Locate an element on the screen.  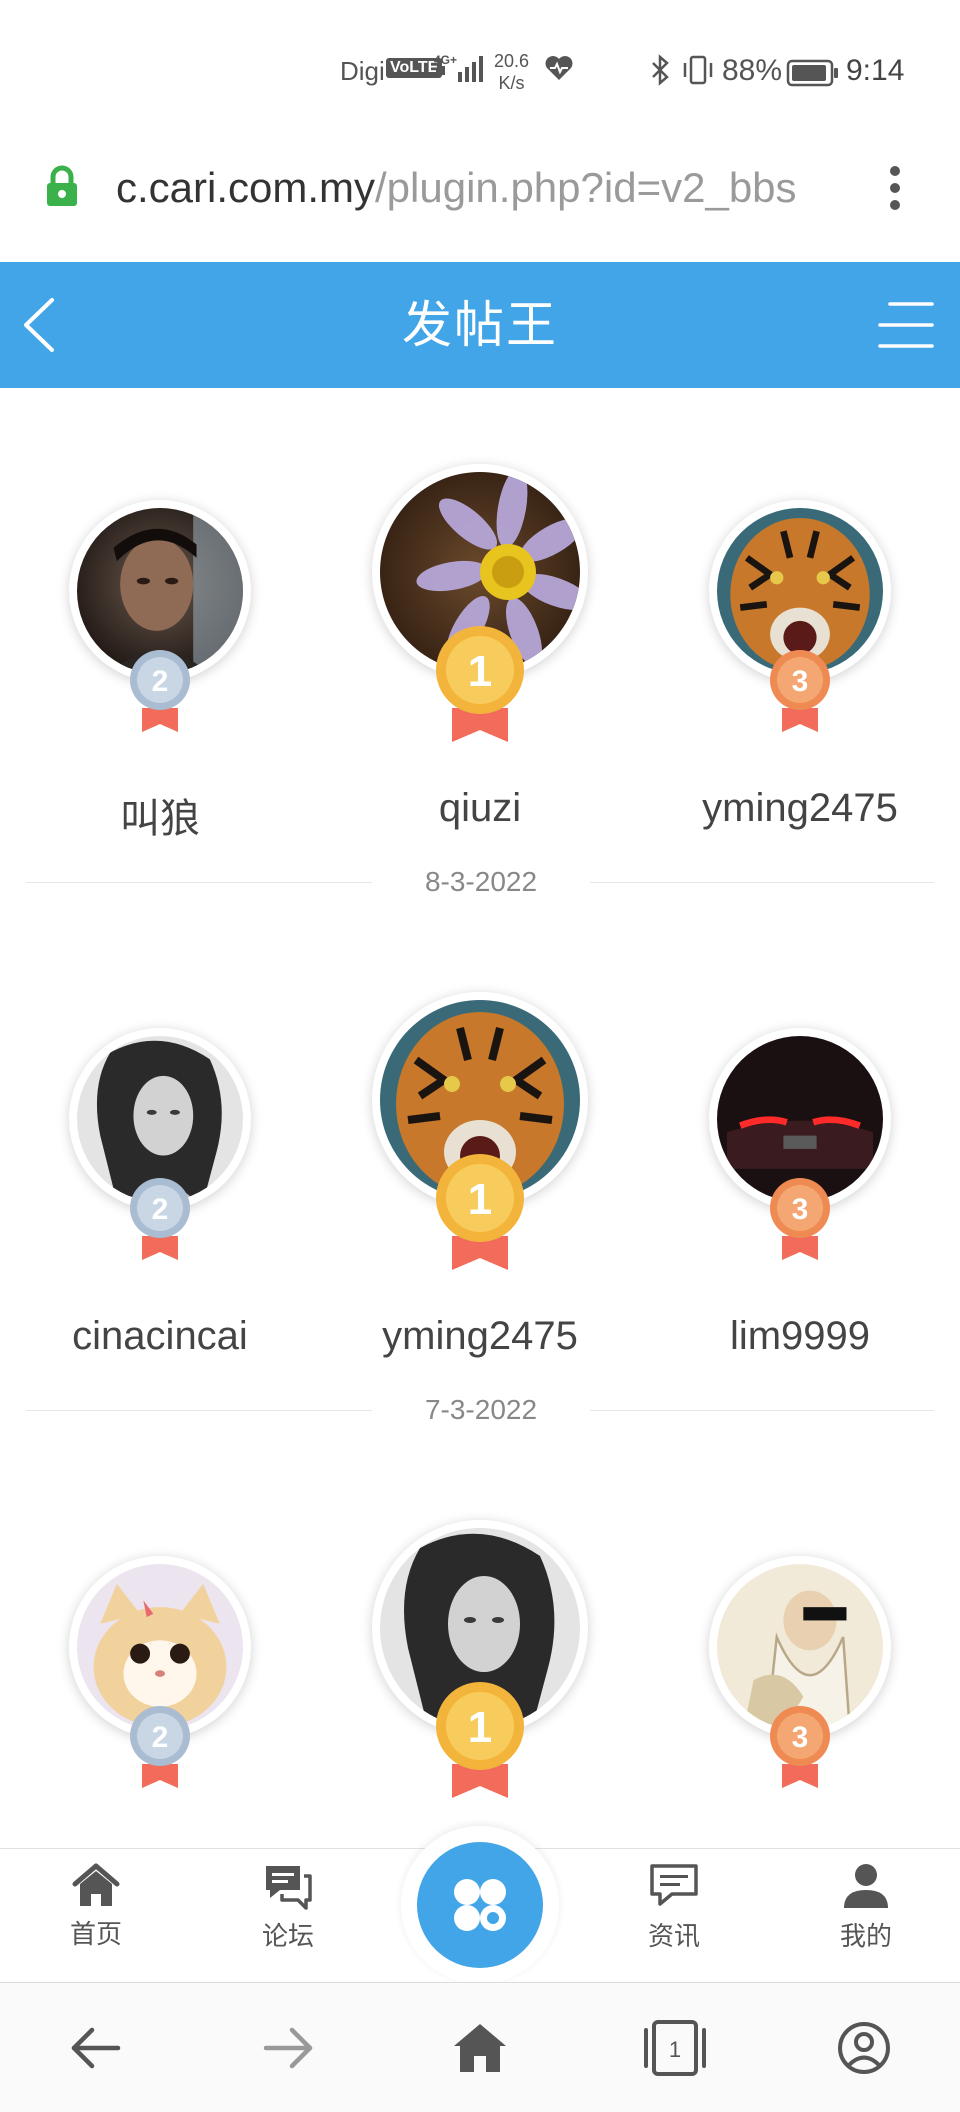
browser-back-button is located at coordinates (96, 2048).